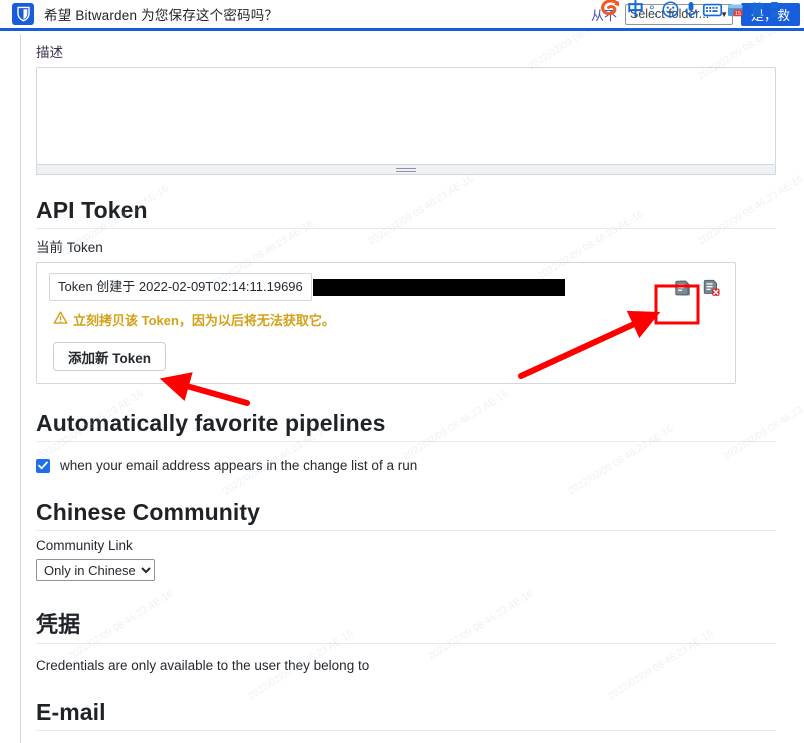  I want to click on emoji-icon, so click(670, 9).